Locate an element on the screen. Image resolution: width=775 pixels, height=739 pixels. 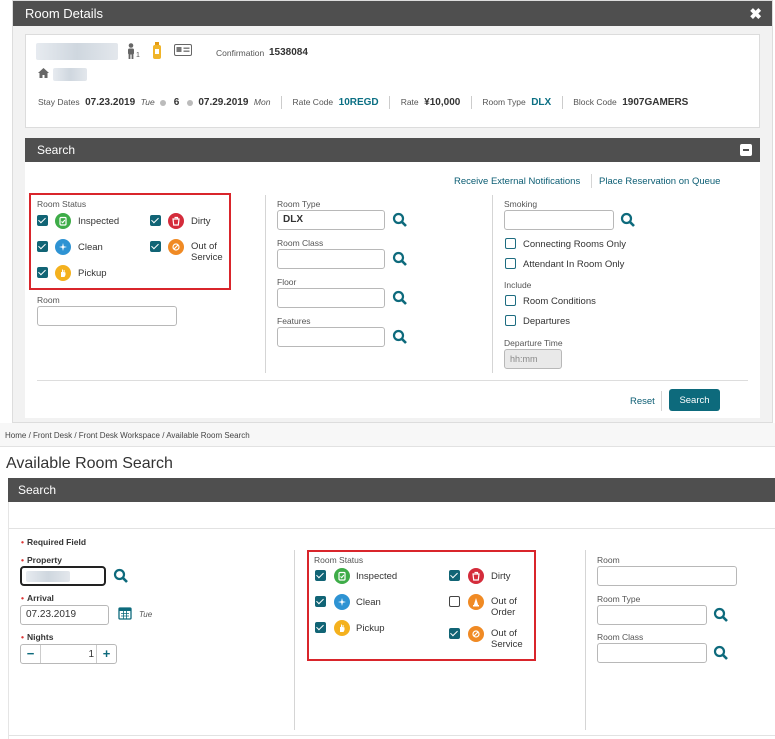
confirmation-number: 1538084 is located at coordinates (288, 52).